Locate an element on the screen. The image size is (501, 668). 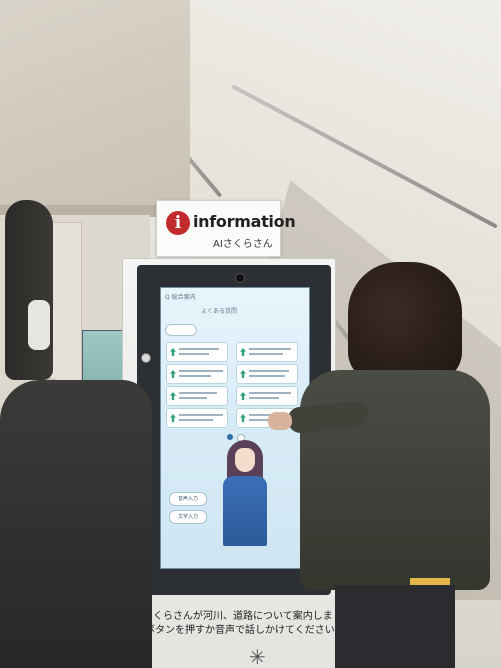
sign-subtitle: AIさくらさん is located at coordinates (243, 244).